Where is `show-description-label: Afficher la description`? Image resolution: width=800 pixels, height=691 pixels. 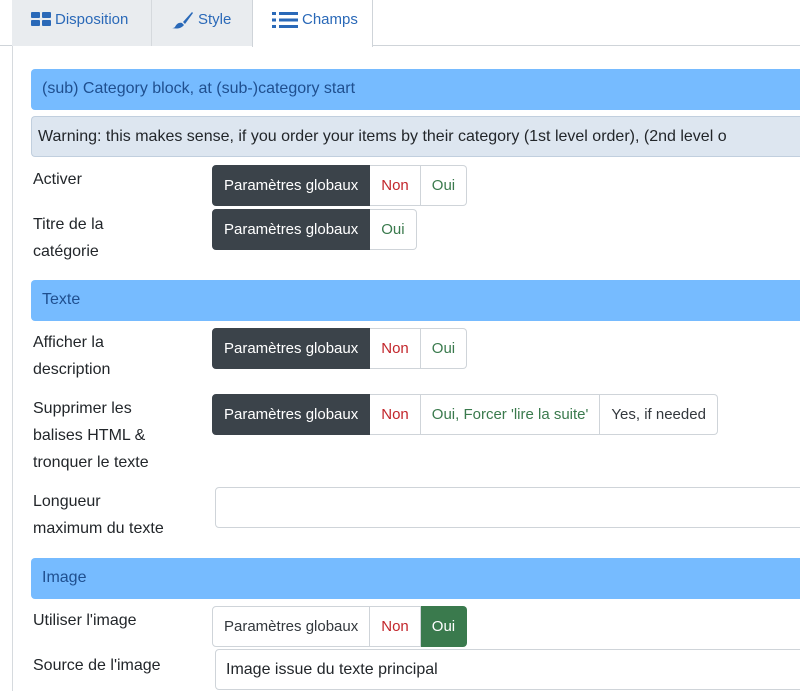
show-description-label: Afficher la description is located at coordinates (71, 356).